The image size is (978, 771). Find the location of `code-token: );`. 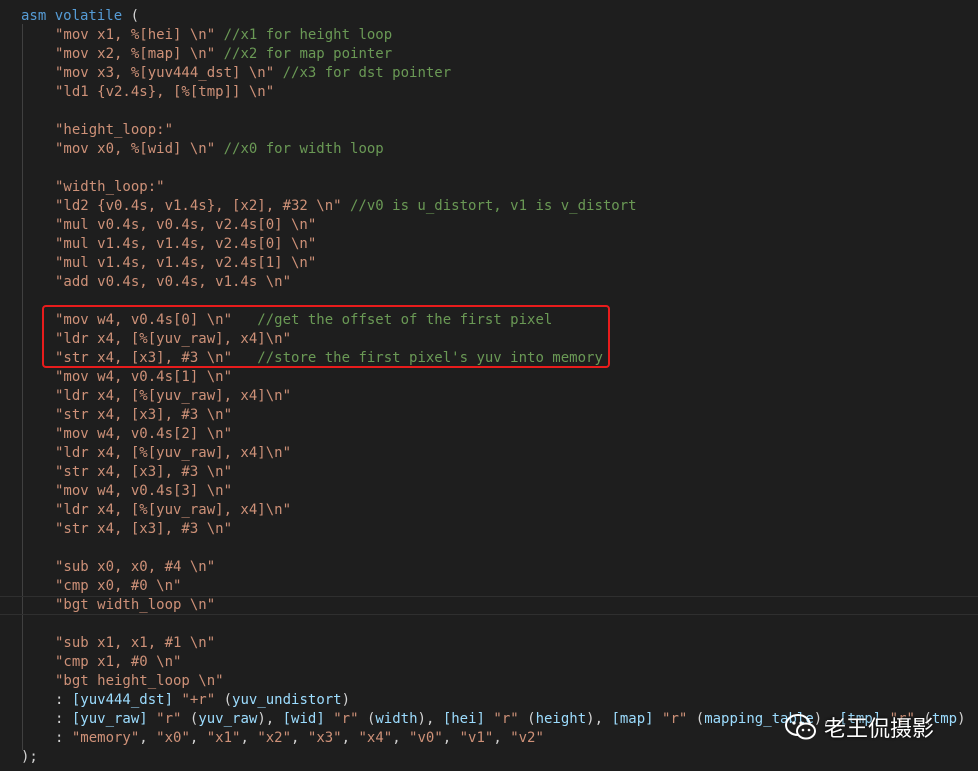

code-token: ); is located at coordinates (29, 757).